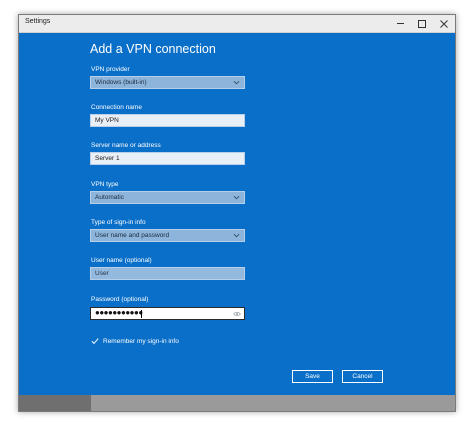 The image size is (474, 430). Describe the element at coordinates (126, 145) in the screenshot. I see `server-name-label: Server name or address` at that location.